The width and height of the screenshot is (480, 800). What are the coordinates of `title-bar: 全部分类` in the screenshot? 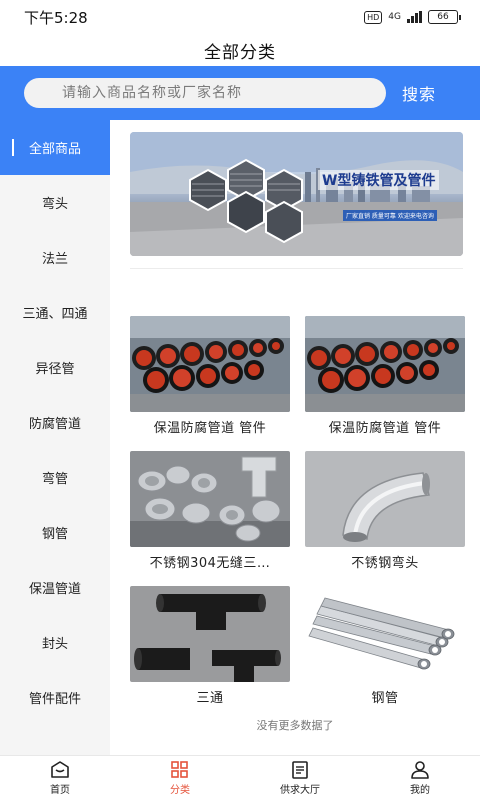 It's located at (240, 50).